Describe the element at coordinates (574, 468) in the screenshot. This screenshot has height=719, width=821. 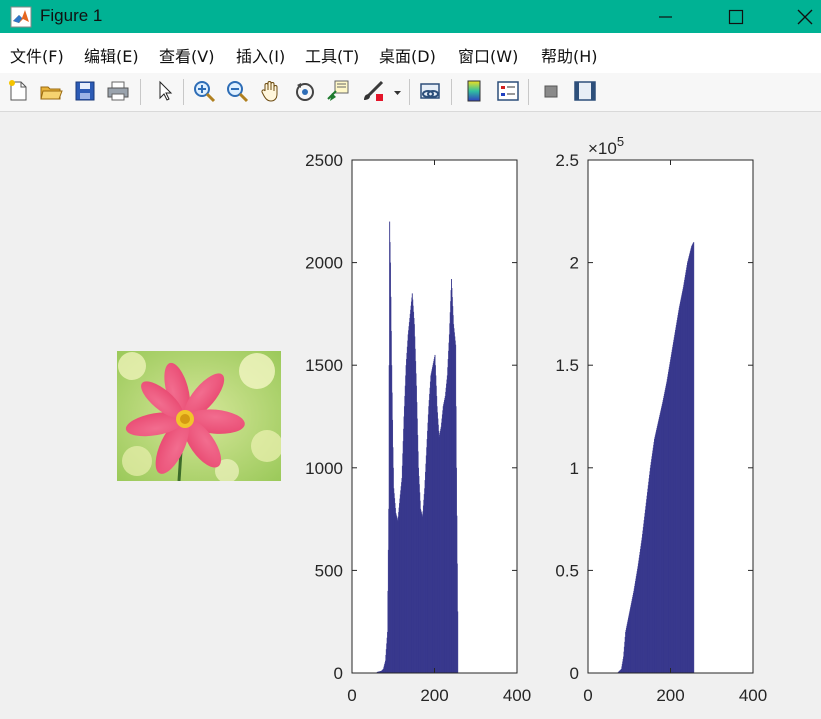
I see `y-tick-label: 1` at that location.